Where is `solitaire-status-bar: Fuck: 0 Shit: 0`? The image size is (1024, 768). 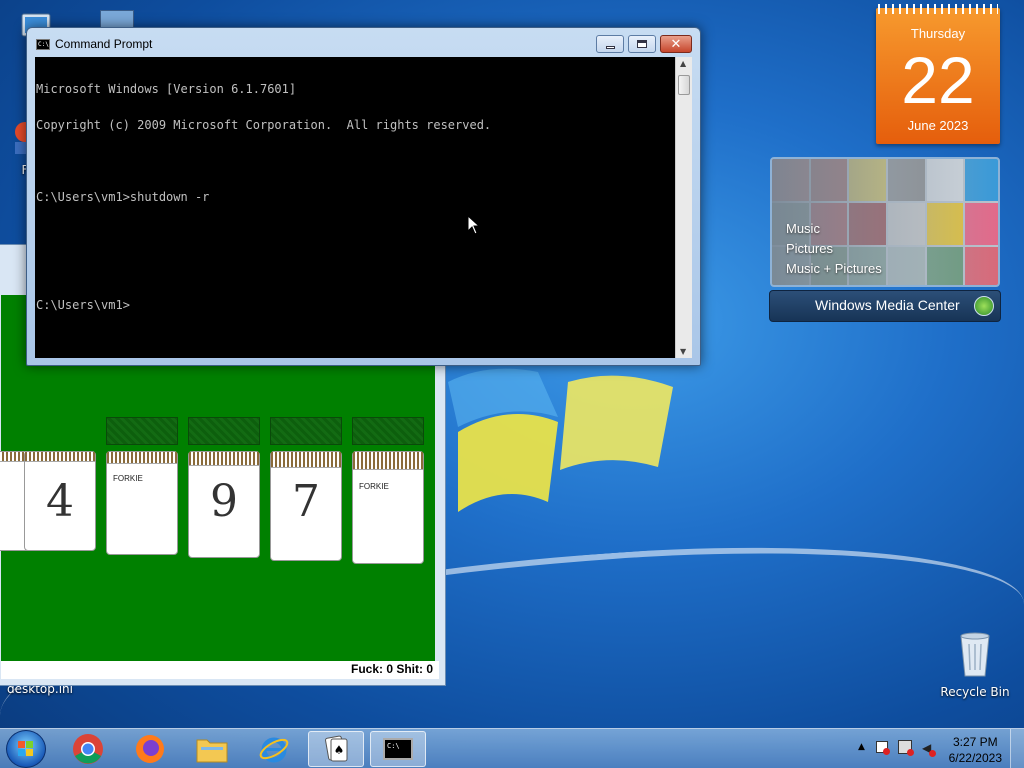 solitaire-status-bar: Fuck: 0 Shit: 0 is located at coordinates (220, 670).